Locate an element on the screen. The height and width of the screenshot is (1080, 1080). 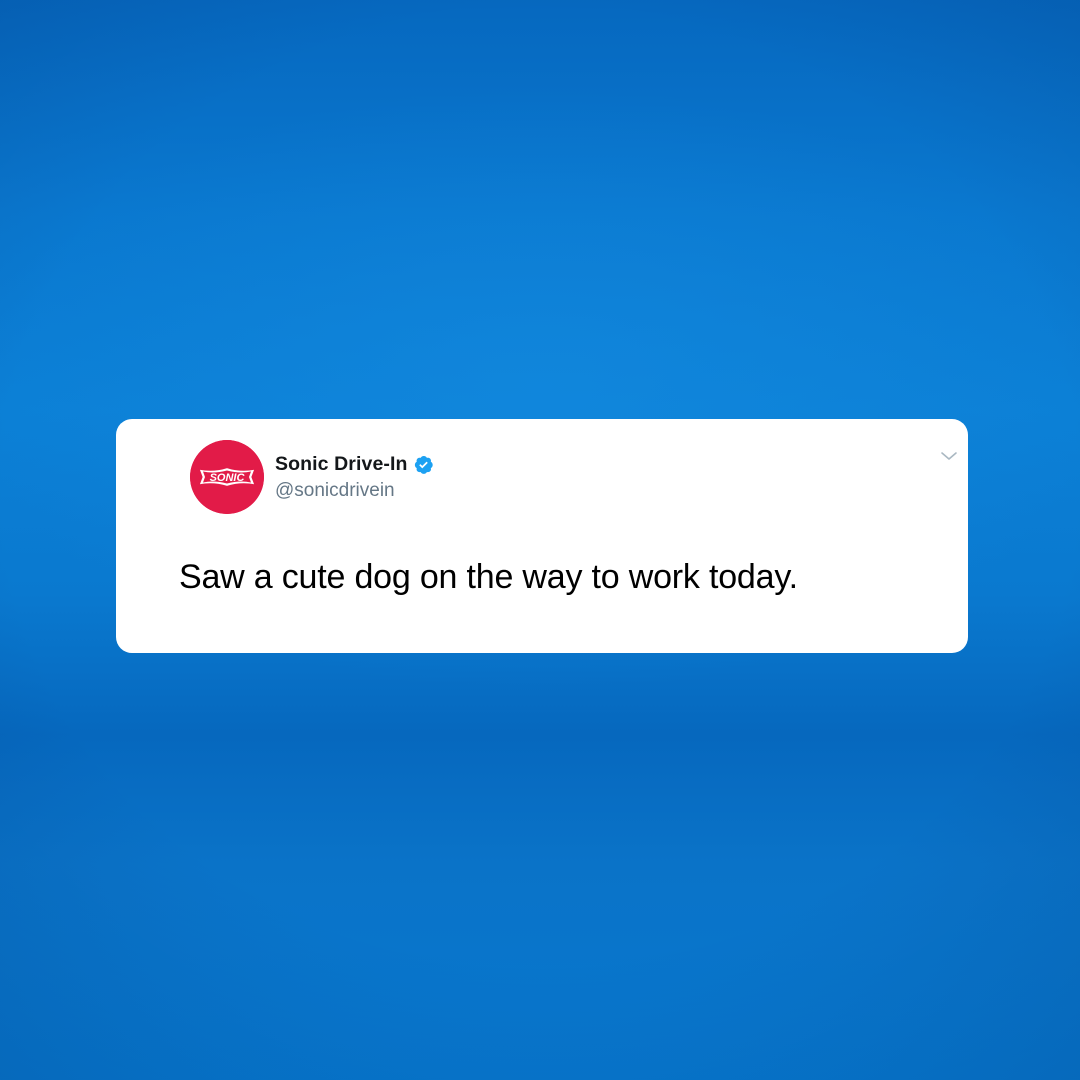
sonic-logo-text: SONIC is located at coordinates (228, 478).